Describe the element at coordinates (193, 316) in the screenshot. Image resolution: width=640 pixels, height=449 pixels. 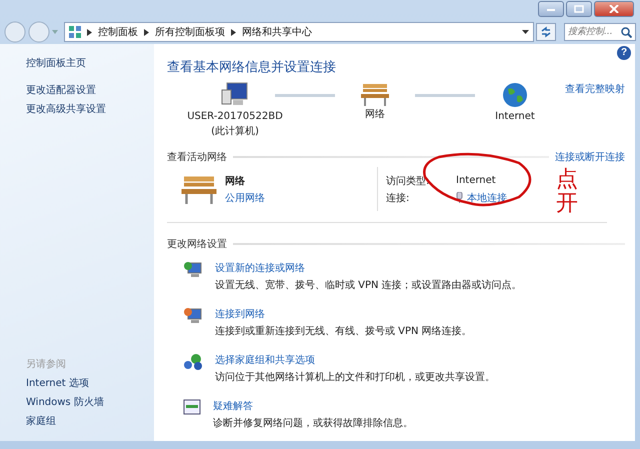
I see `network-connect-icon` at that location.